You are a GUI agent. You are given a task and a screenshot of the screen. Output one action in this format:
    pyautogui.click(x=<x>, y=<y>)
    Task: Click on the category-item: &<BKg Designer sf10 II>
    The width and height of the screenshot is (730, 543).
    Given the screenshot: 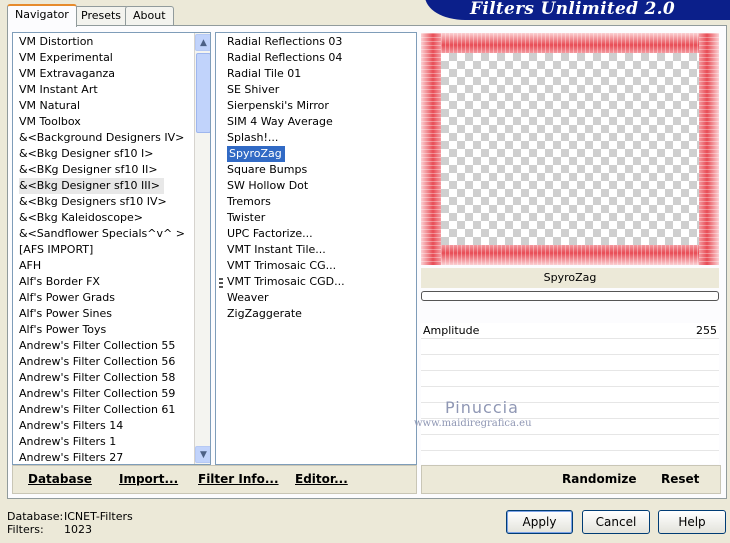 What is the action you would take?
    pyautogui.click(x=106, y=170)
    